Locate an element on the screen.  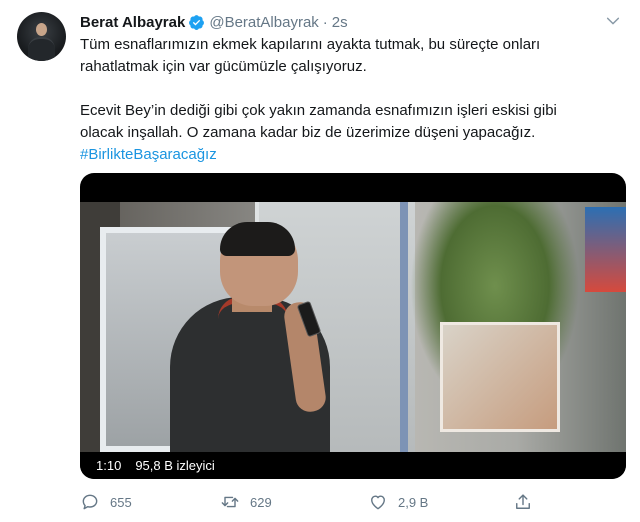
reply-button: 655 is located at coordinates (106, 502).